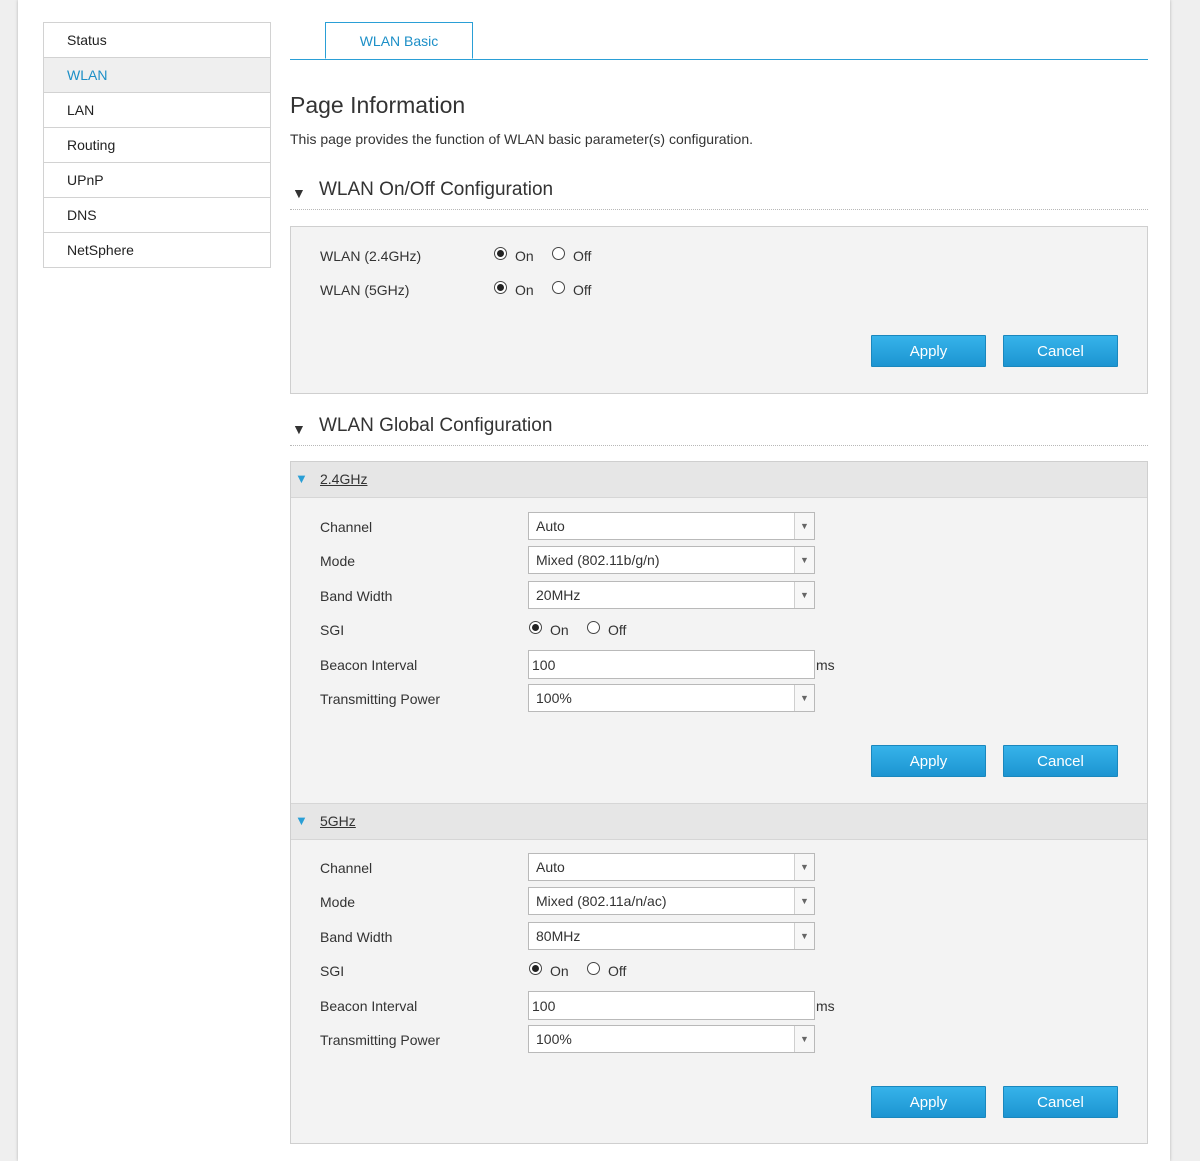 The image size is (1200, 1161). Describe the element at coordinates (559, 630) in the screenshot. I see `band-24-sgi-on-label: On` at that location.